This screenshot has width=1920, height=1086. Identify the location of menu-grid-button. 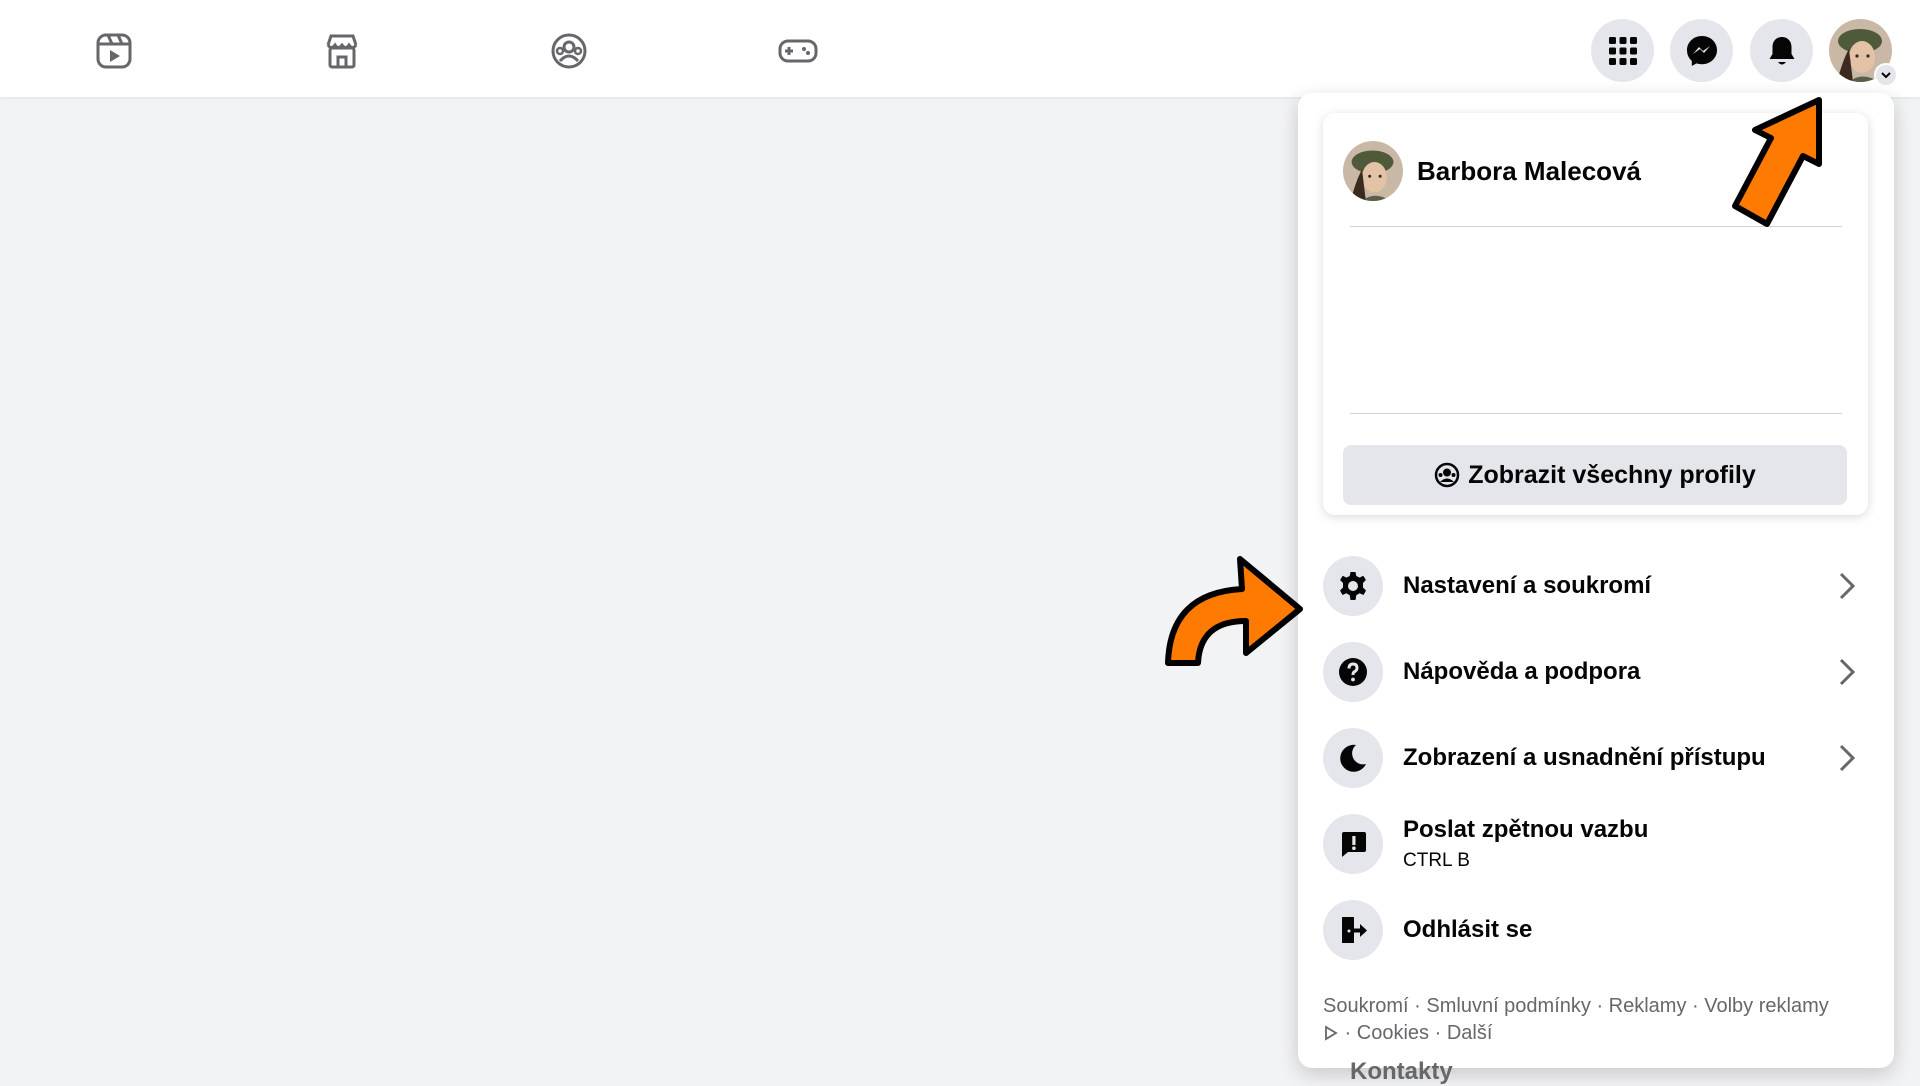
(1622, 50).